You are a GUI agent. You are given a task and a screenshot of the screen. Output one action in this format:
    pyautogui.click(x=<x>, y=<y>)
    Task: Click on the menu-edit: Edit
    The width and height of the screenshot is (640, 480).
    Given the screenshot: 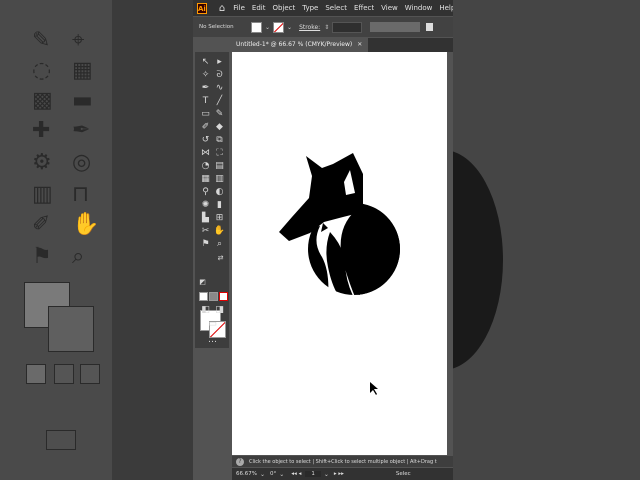 What is the action you would take?
    pyautogui.click(x=259, y=8)
    